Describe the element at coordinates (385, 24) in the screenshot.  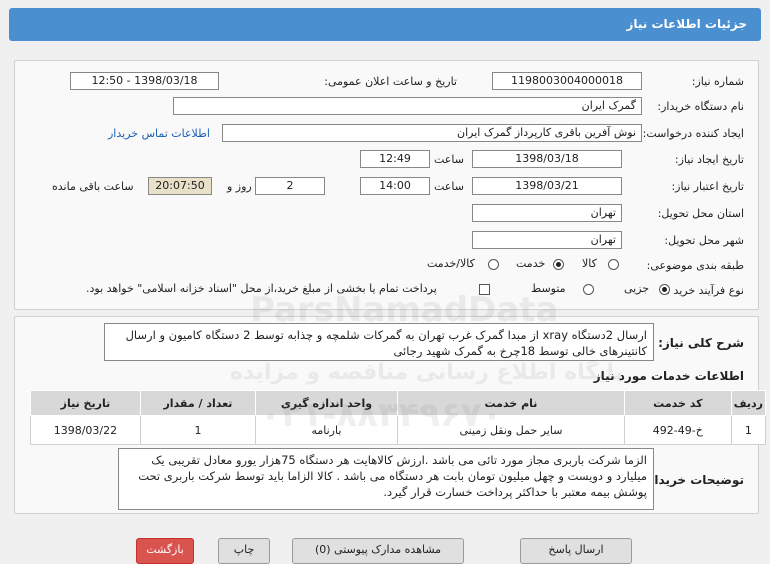
I see `page-header: جزئیات اطلاعات نیاز` at that location.